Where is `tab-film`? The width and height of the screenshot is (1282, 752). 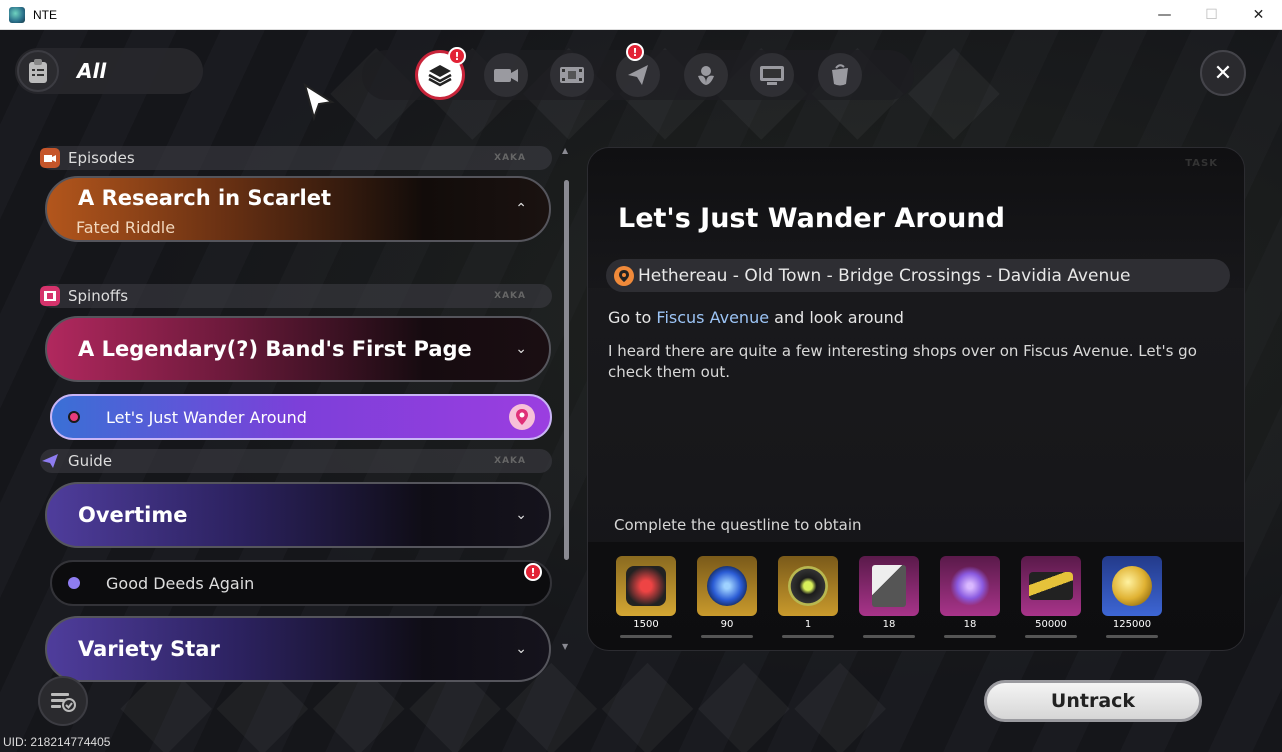
tab-film is located at coordinates (572, 75).